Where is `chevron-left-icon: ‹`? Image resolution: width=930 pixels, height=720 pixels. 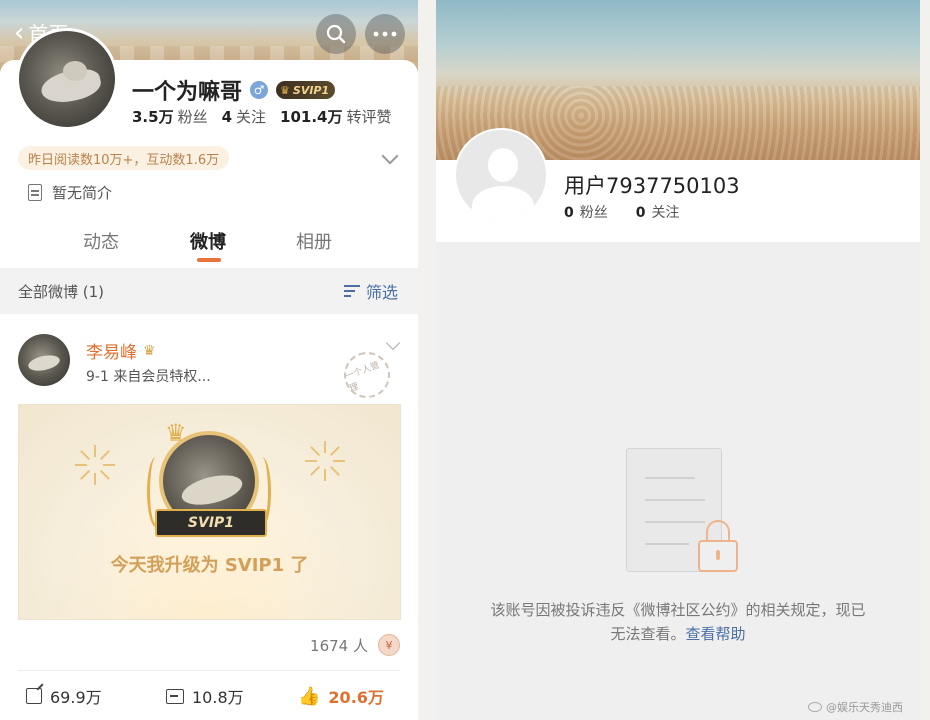
chevron-left-icon: ‹ is located at coordinates (19, 32).